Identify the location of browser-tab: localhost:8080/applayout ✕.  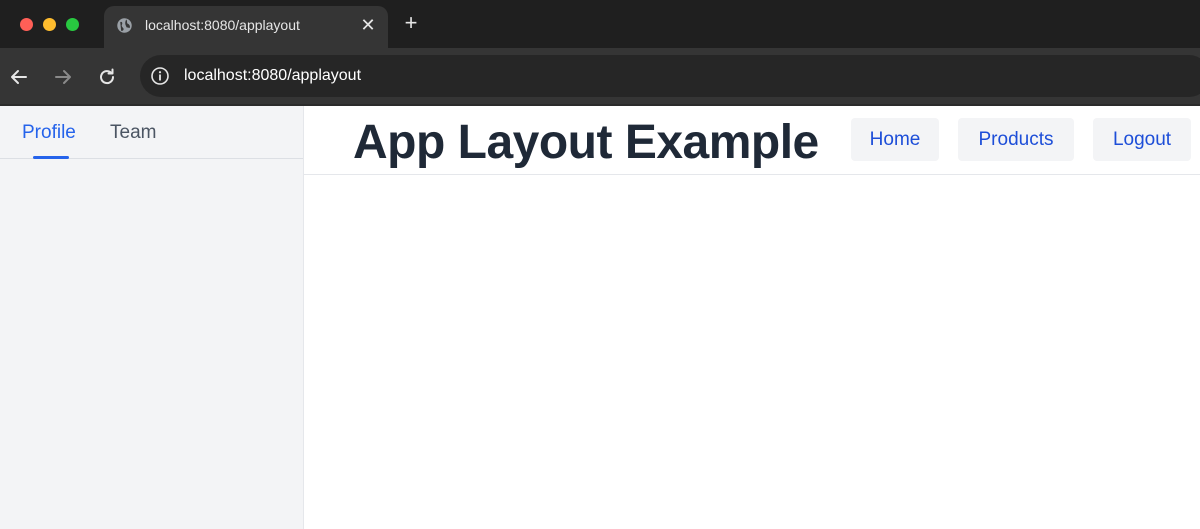
(246, 27).